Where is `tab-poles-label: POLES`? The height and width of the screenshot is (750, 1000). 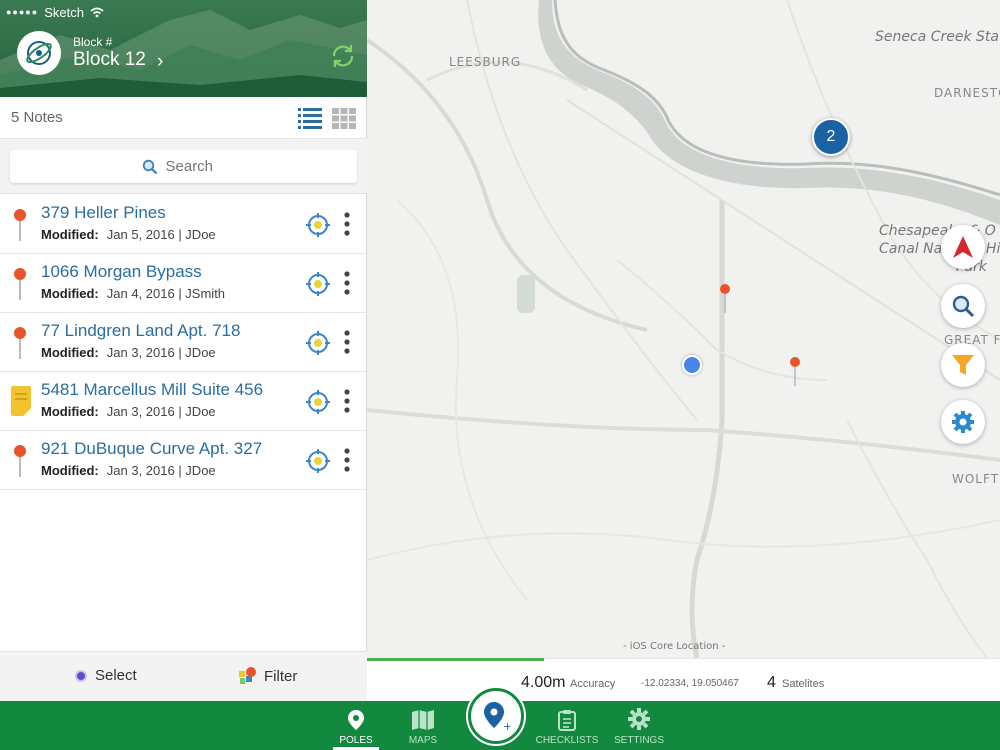
tab-poles-label: POLES is located at coordinates (356, 740).